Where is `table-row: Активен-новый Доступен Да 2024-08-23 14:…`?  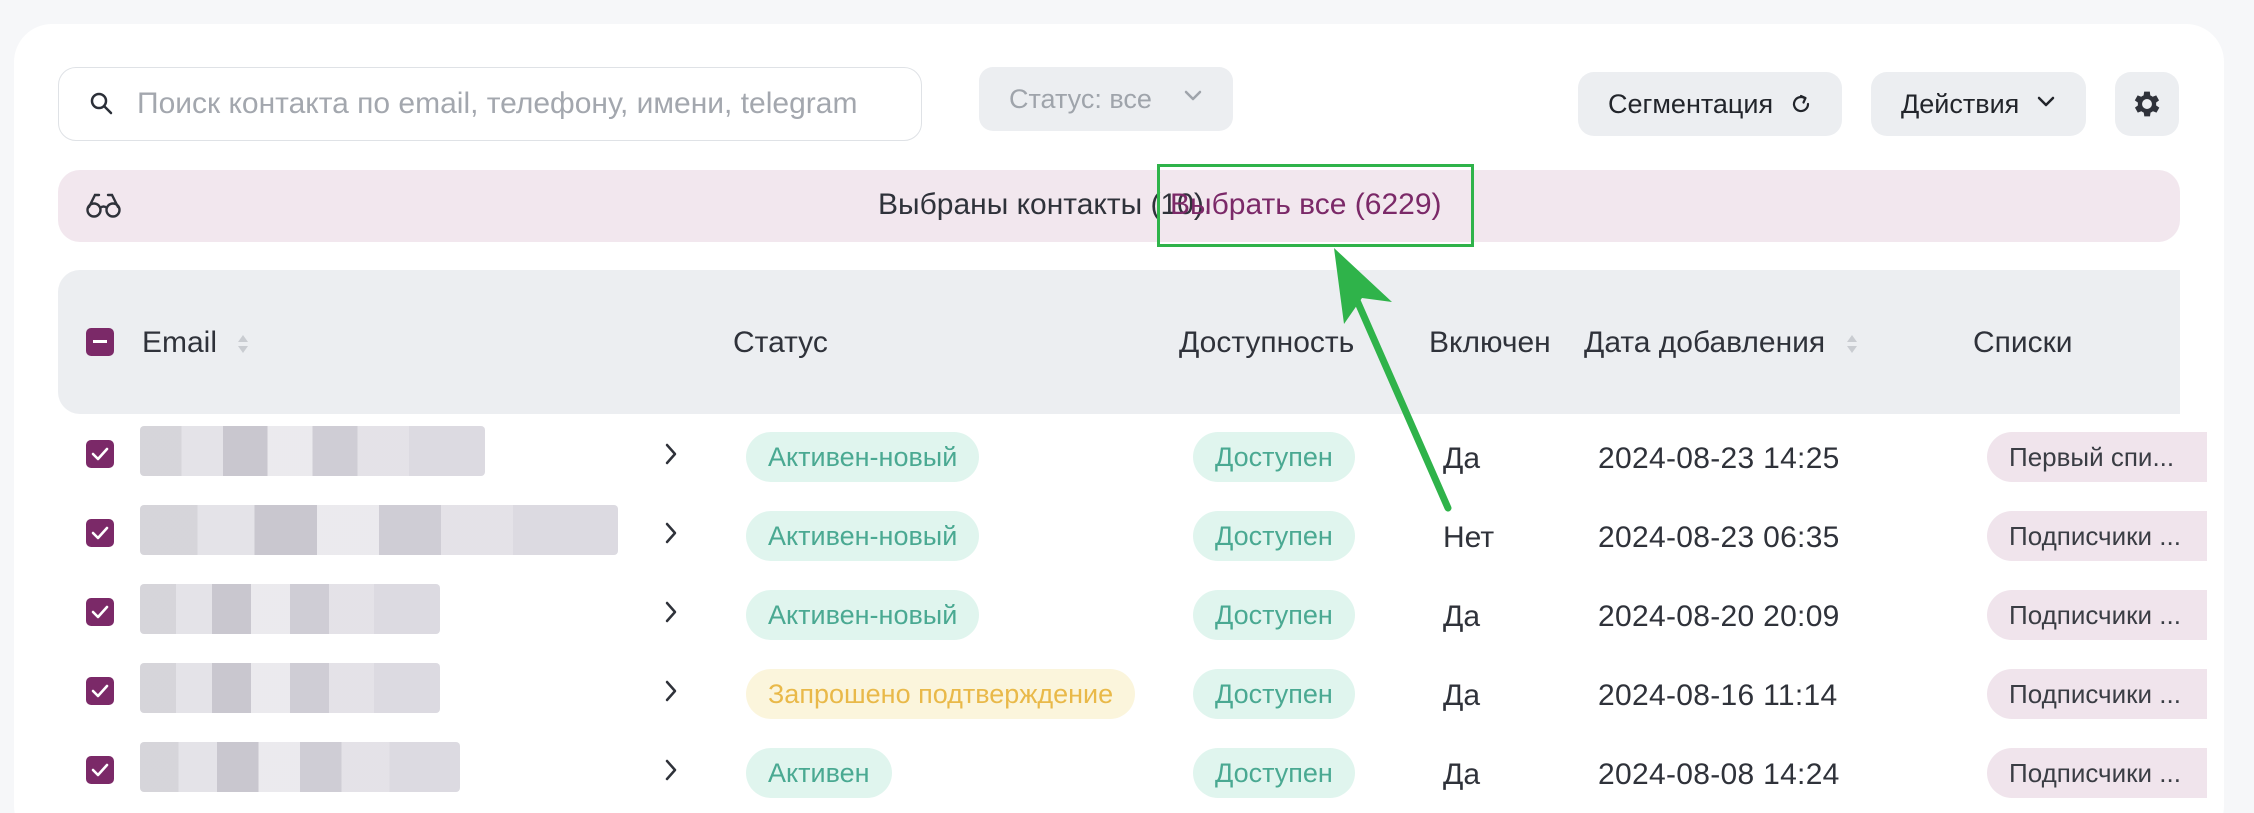 table-row: Активен-новый Доступен Да 2024-08-23 14:… is located at coordinates (1132, 453).